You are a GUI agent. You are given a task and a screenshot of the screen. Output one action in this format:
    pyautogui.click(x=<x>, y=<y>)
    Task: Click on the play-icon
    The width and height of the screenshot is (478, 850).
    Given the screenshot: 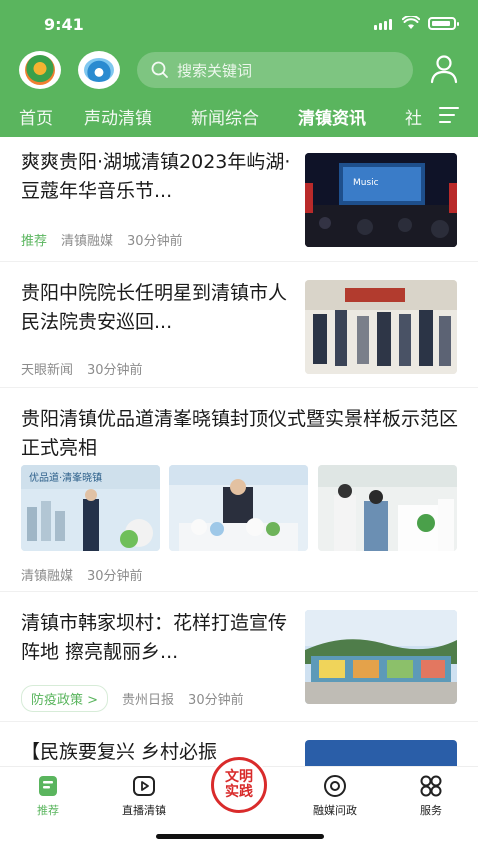 What is the action you would take?
    pyautogui.click(x=144, y=786)
    